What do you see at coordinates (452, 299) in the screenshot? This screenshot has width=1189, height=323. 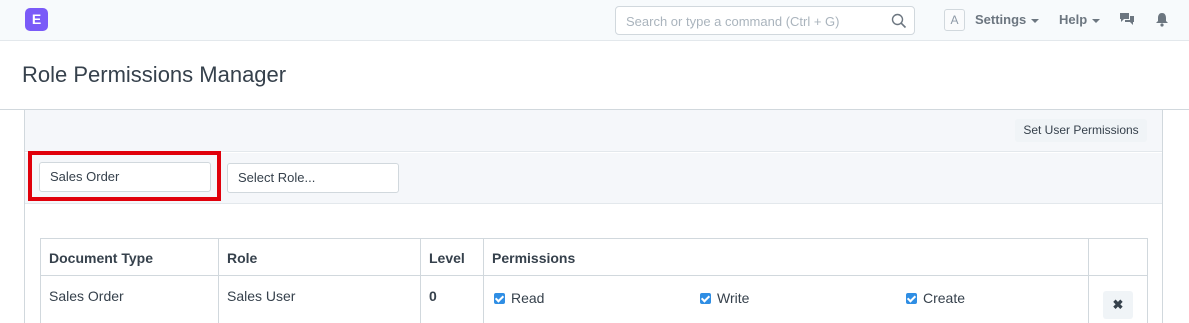 I see `cell-level: 0` at bounding box center [452, 299].